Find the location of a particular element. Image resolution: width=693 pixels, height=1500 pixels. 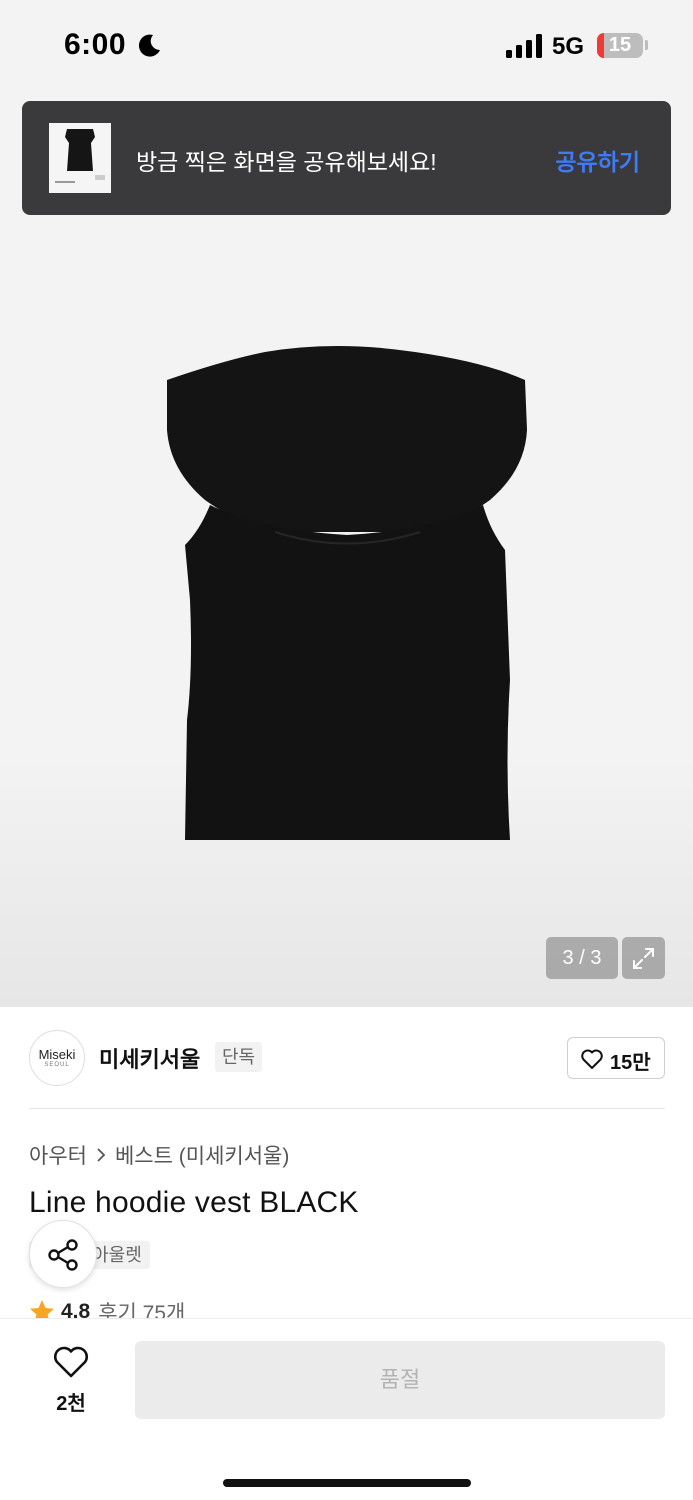

share-now-button: 공유하기 is located at coordinates (597, 160).